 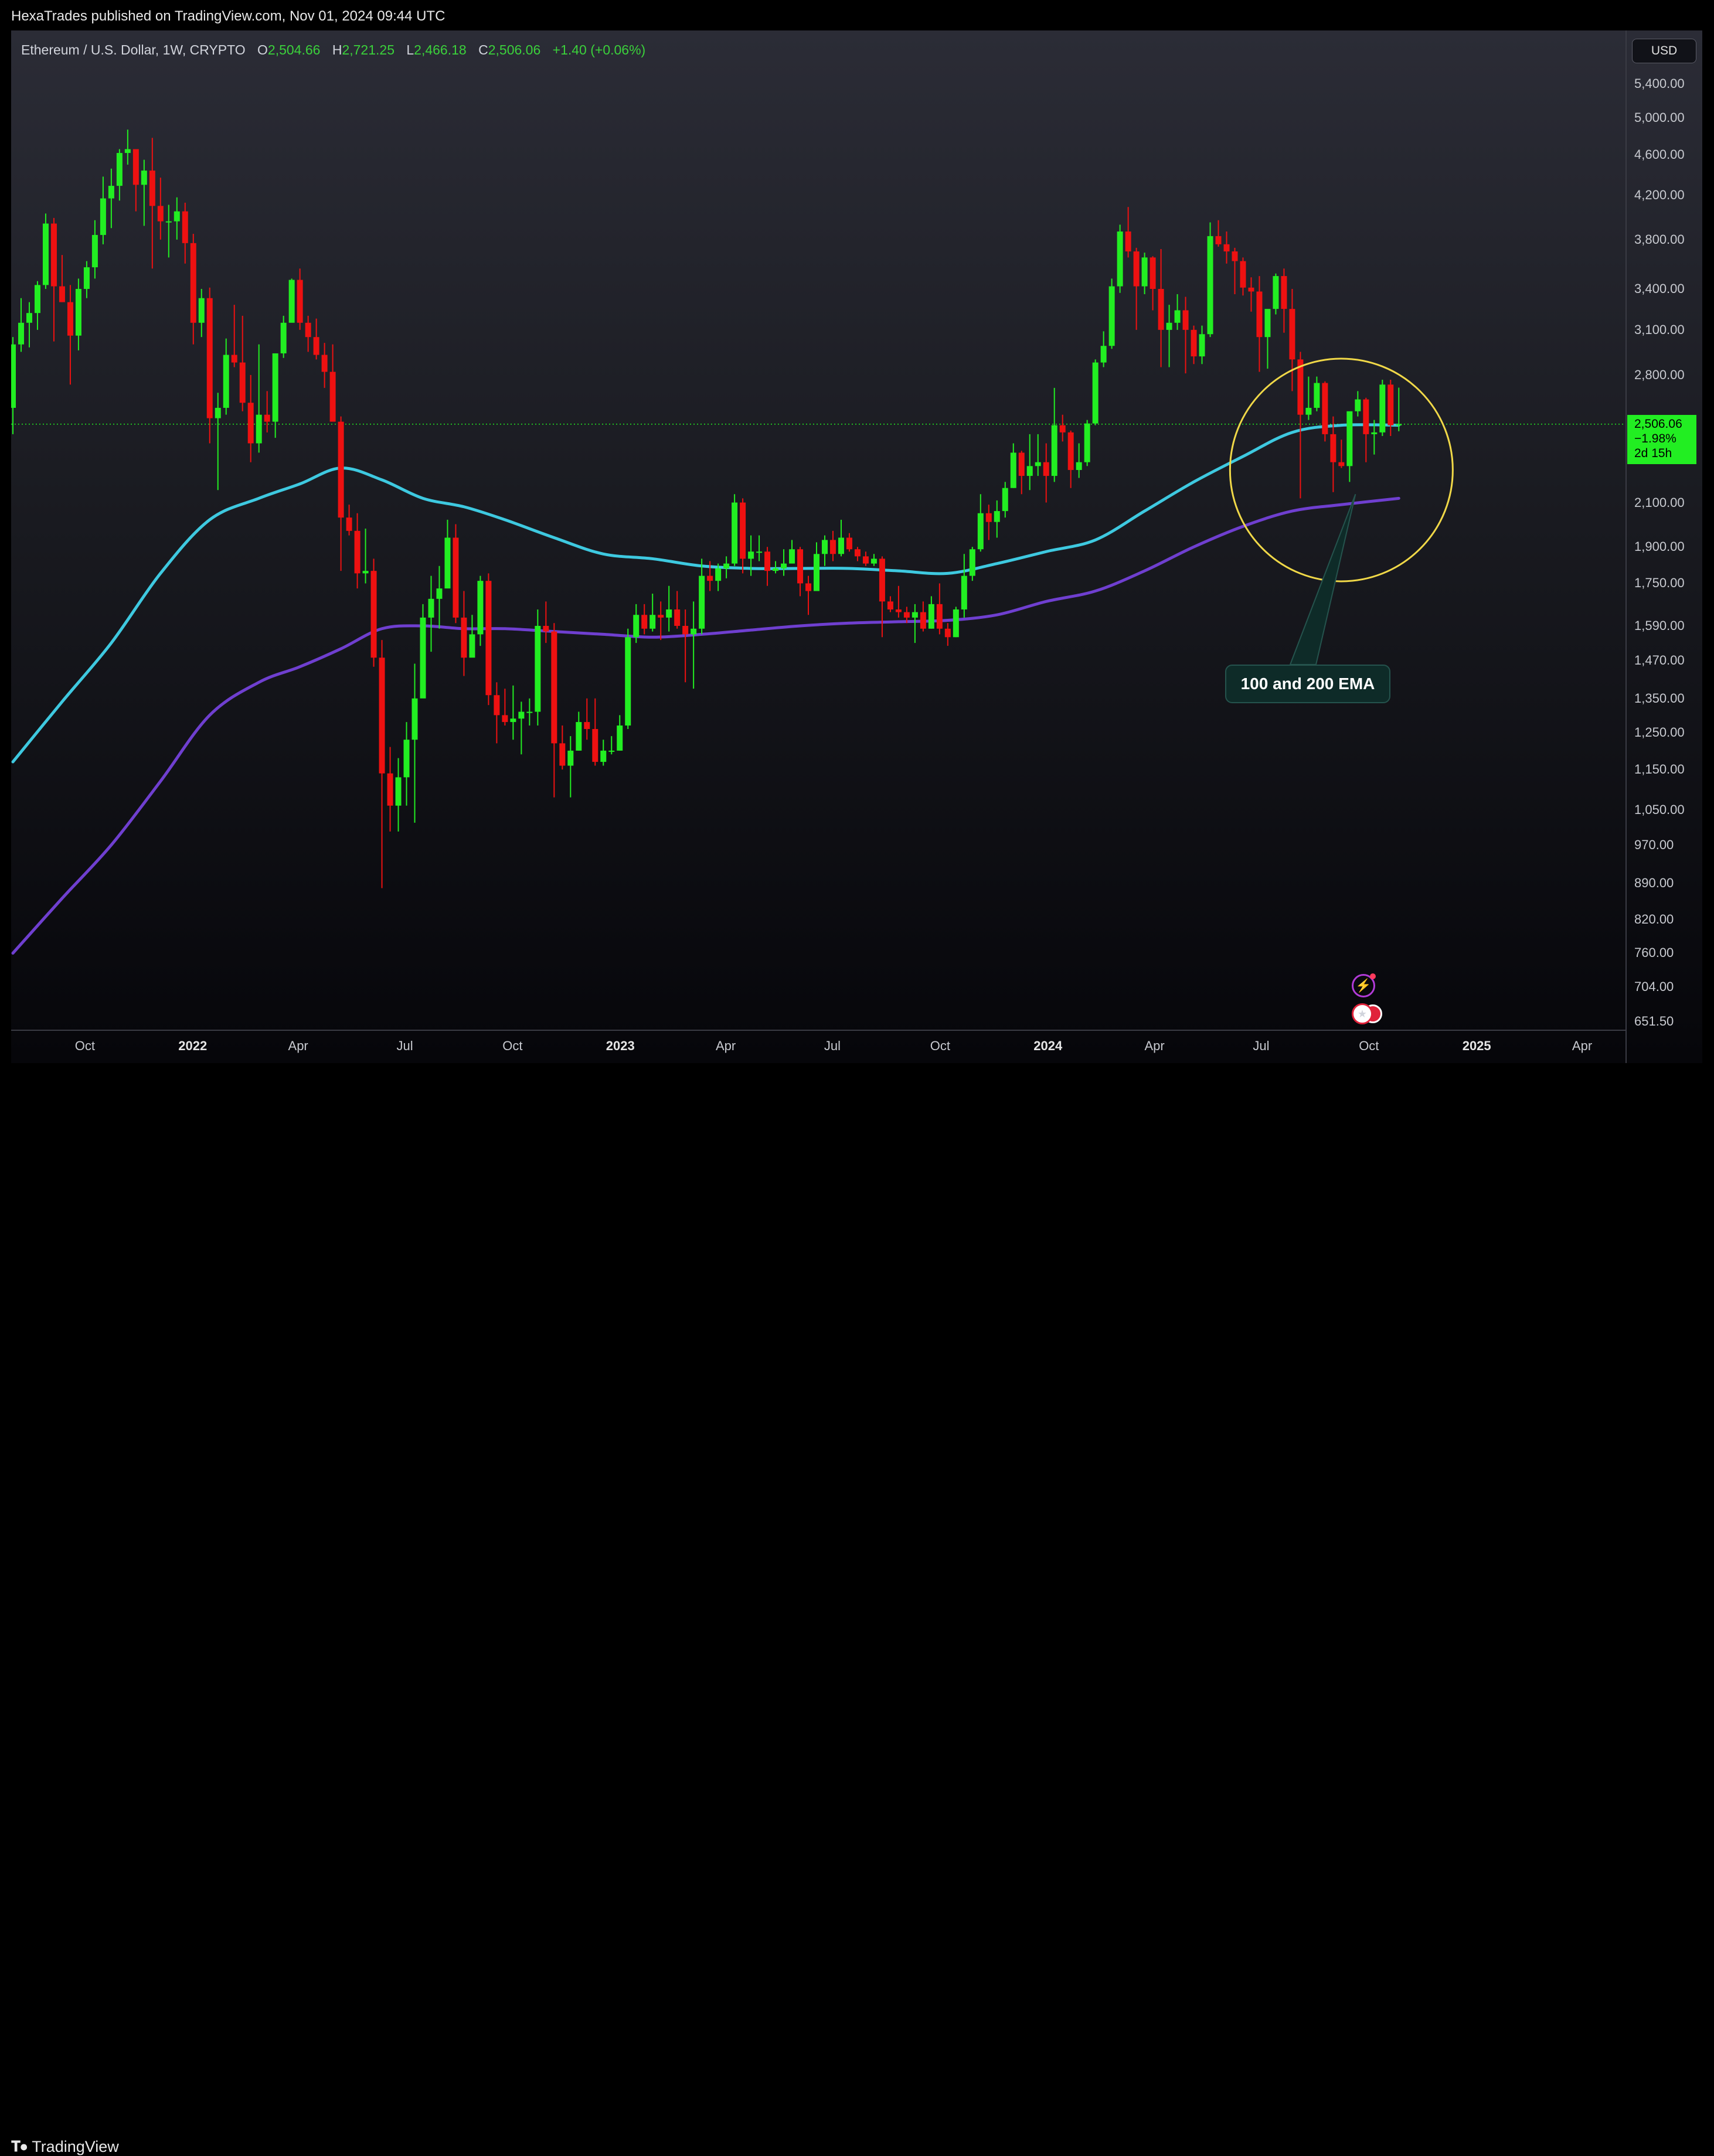 What do you see at coordinates (1364, 985) in the screenshot?
I see `lightning-icon: ⚡` at bounding box center [1364, 985].